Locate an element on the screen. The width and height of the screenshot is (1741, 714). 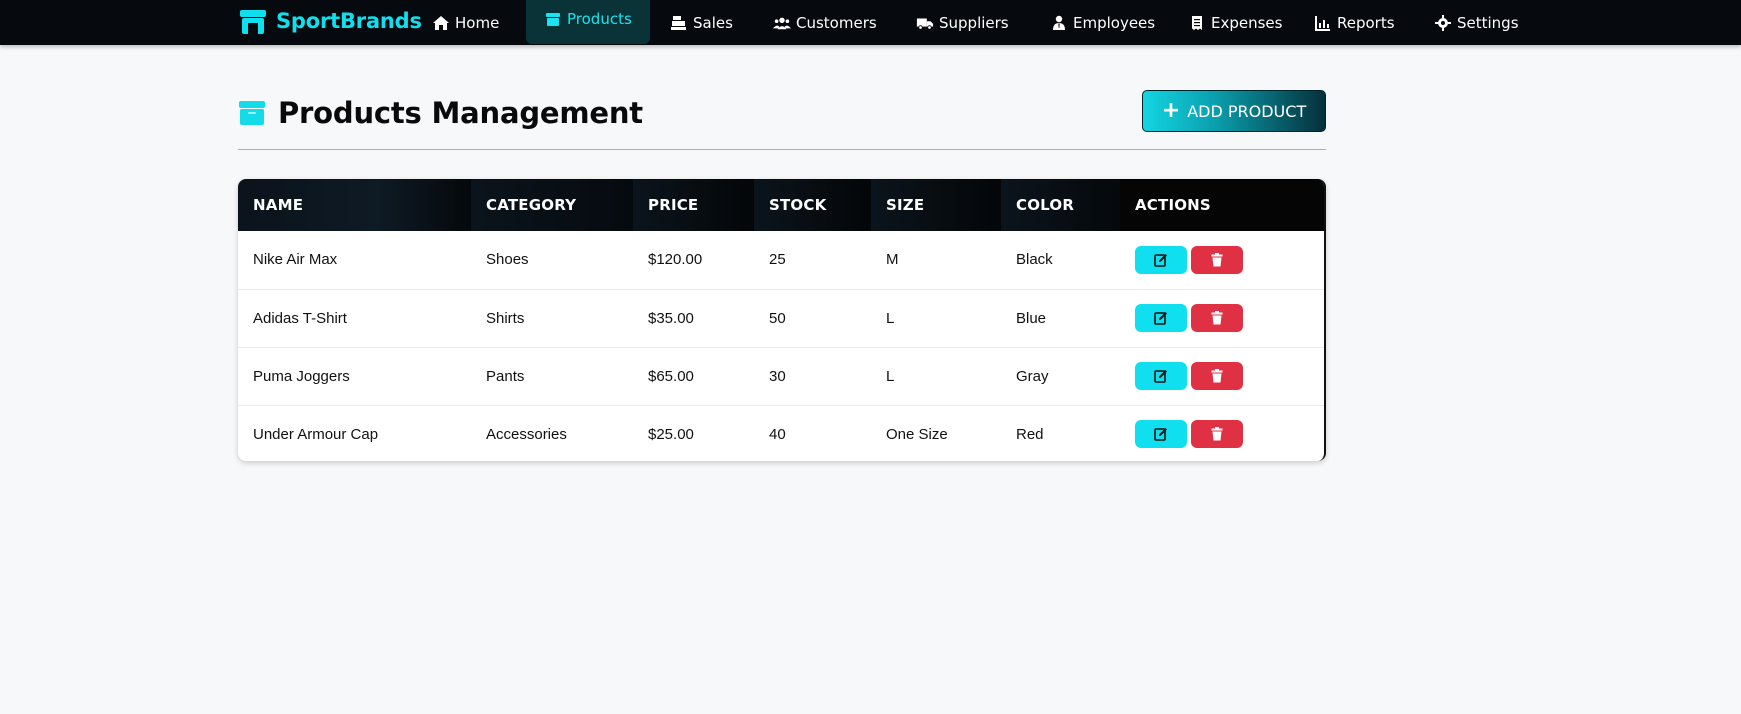
column-header-color: COLOR is located at coordinates (1060, 205).